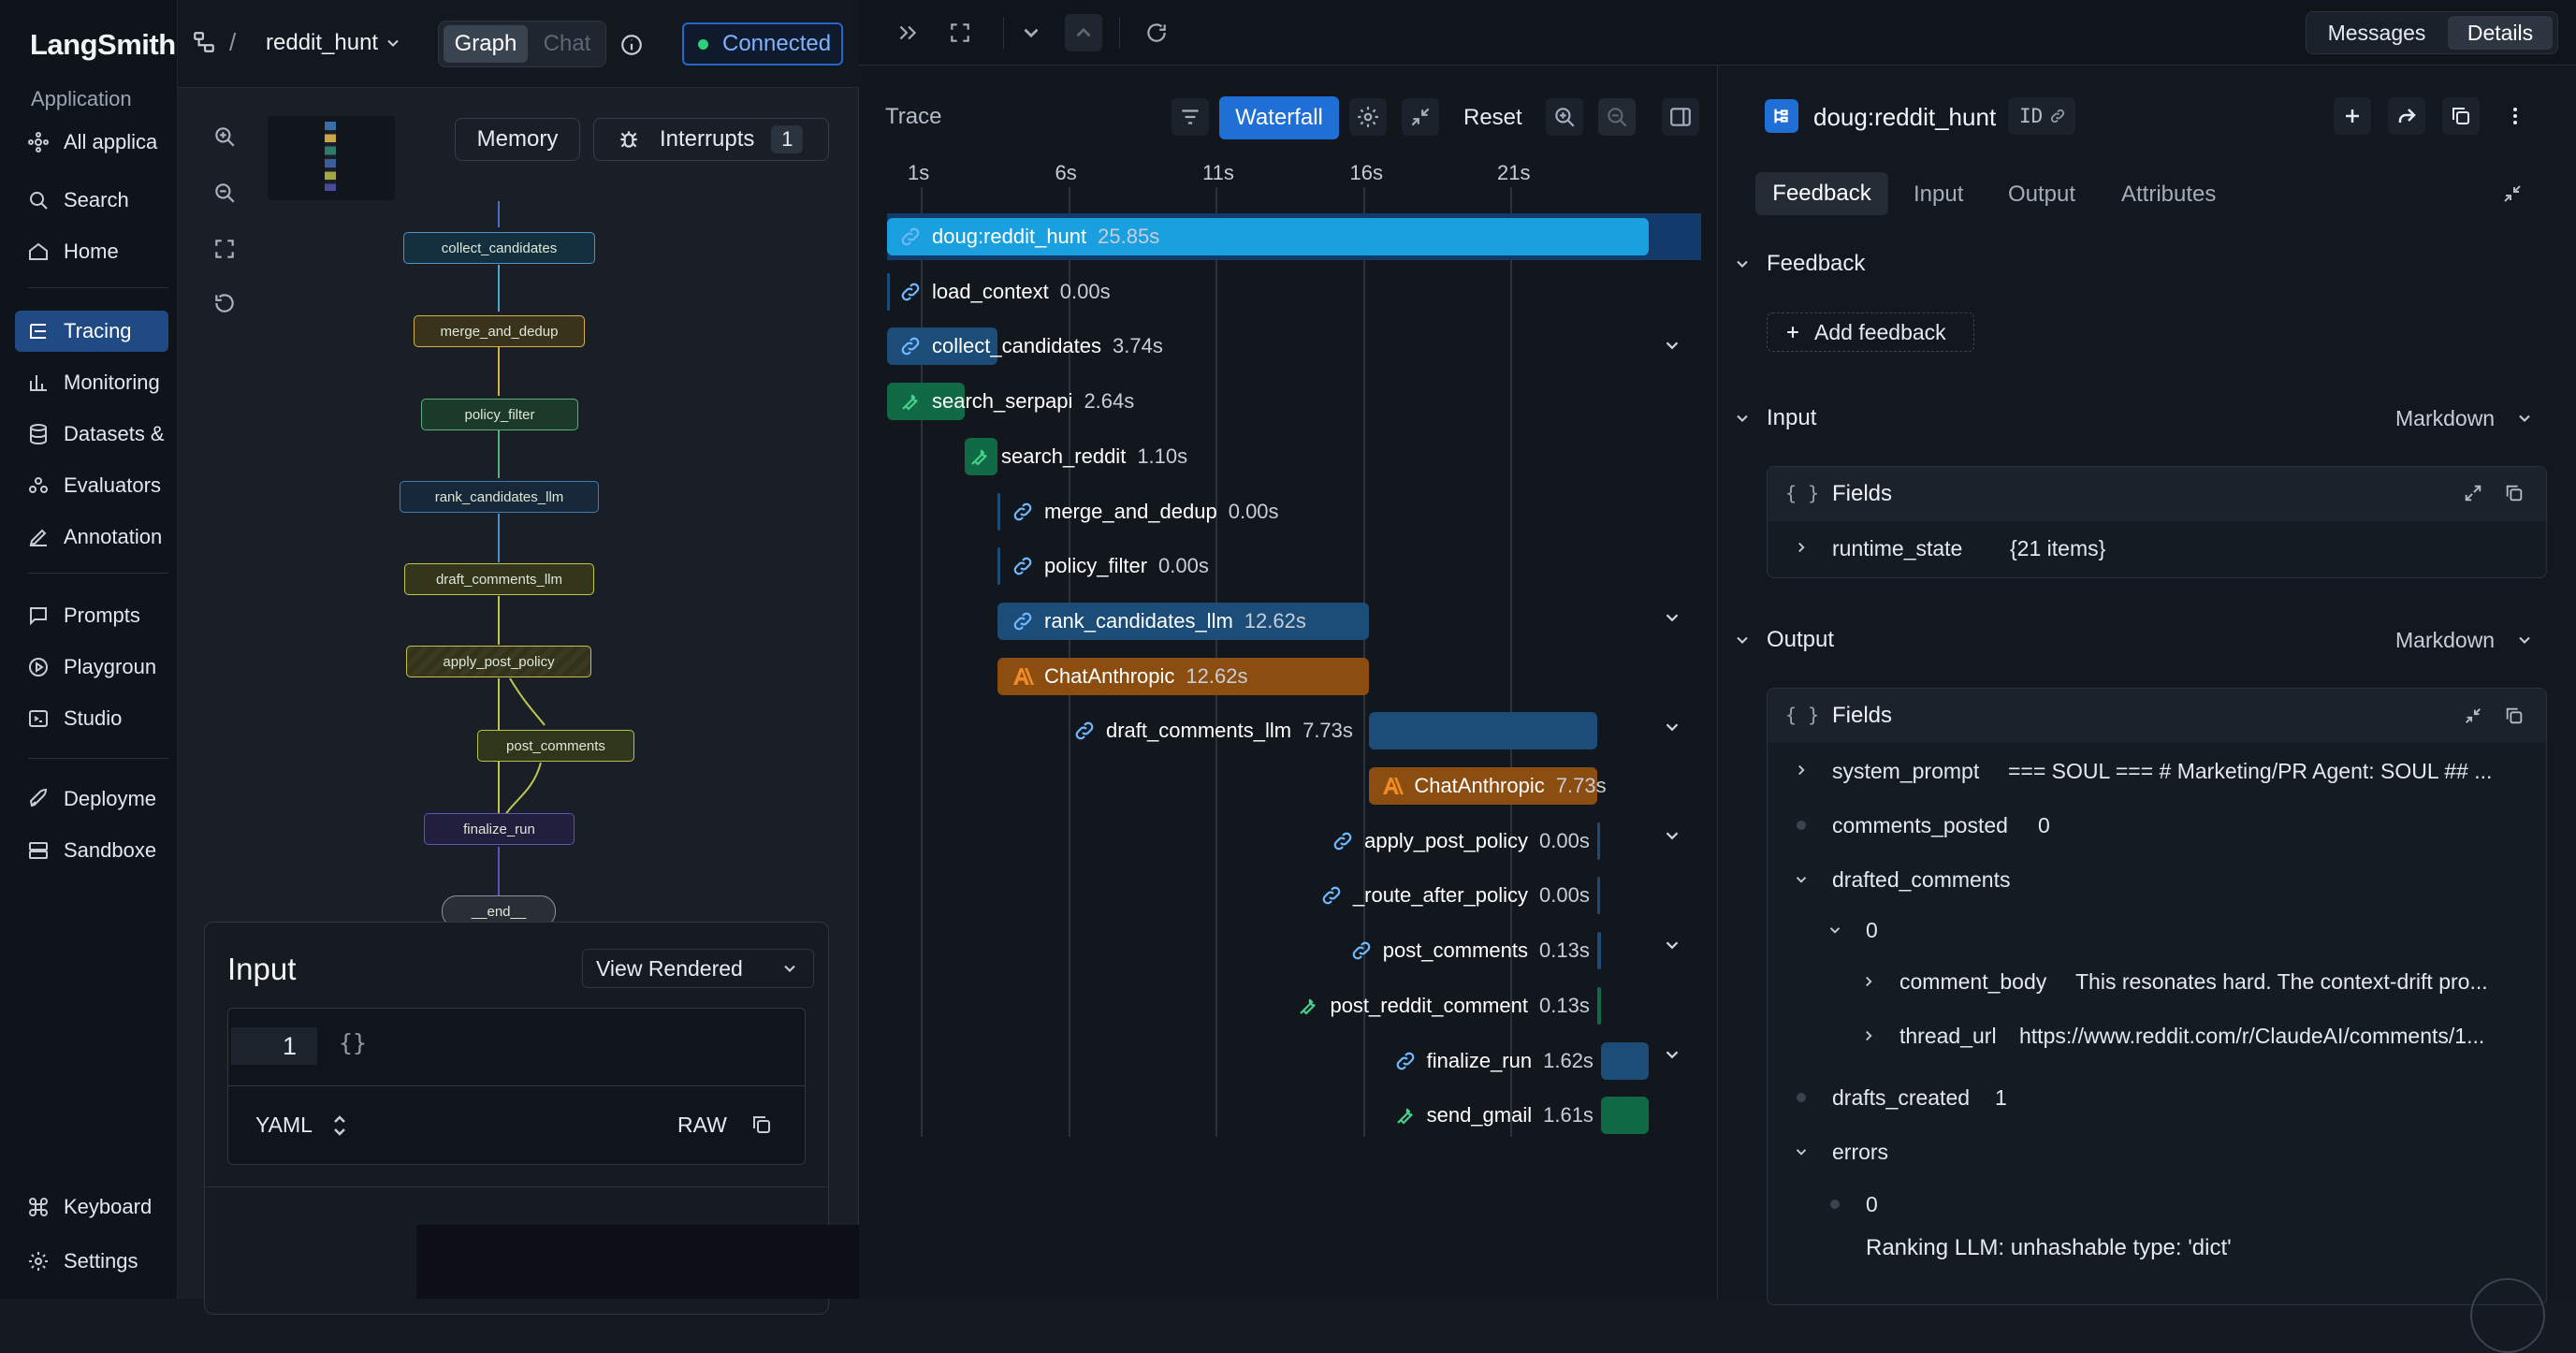 This screenshot has width=2576, height=1353. I want to click on tab-chat: Chat, so click(567, 44).